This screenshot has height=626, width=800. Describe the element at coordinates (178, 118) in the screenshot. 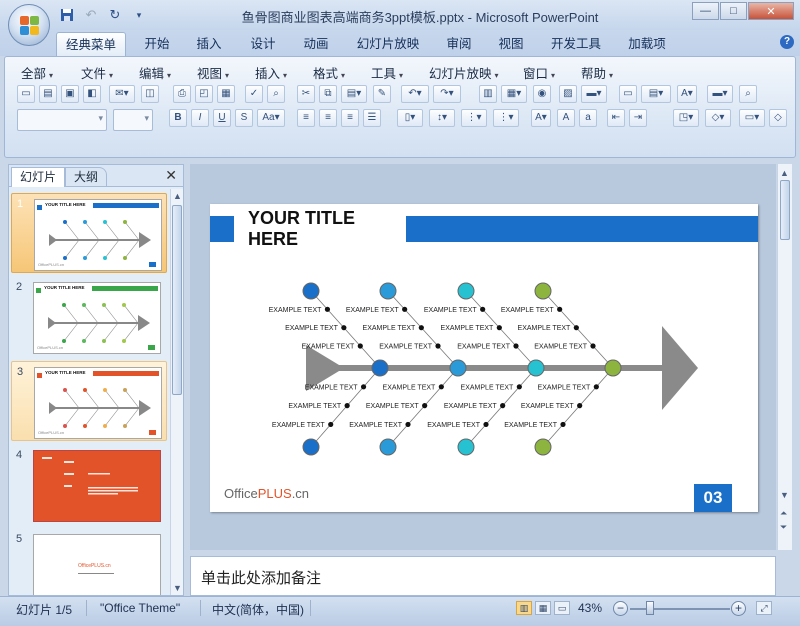

I see `bold-icon: B` at that location.